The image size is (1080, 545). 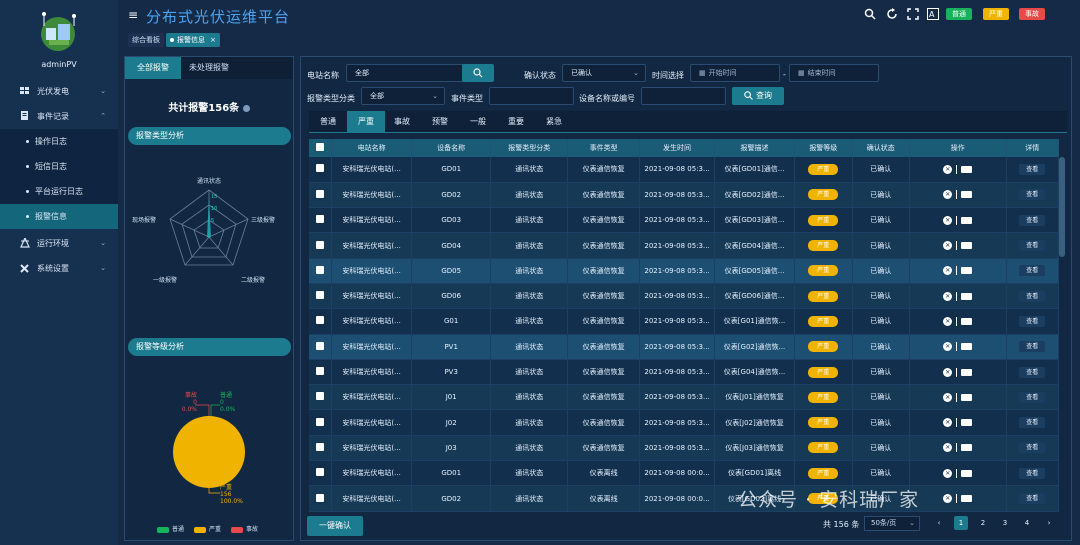 What do you see at coordinates (209, 68) in the screenshot?
I see `tab-unhandled-alarms: 未处理报警` at bounding box center [209, 68].